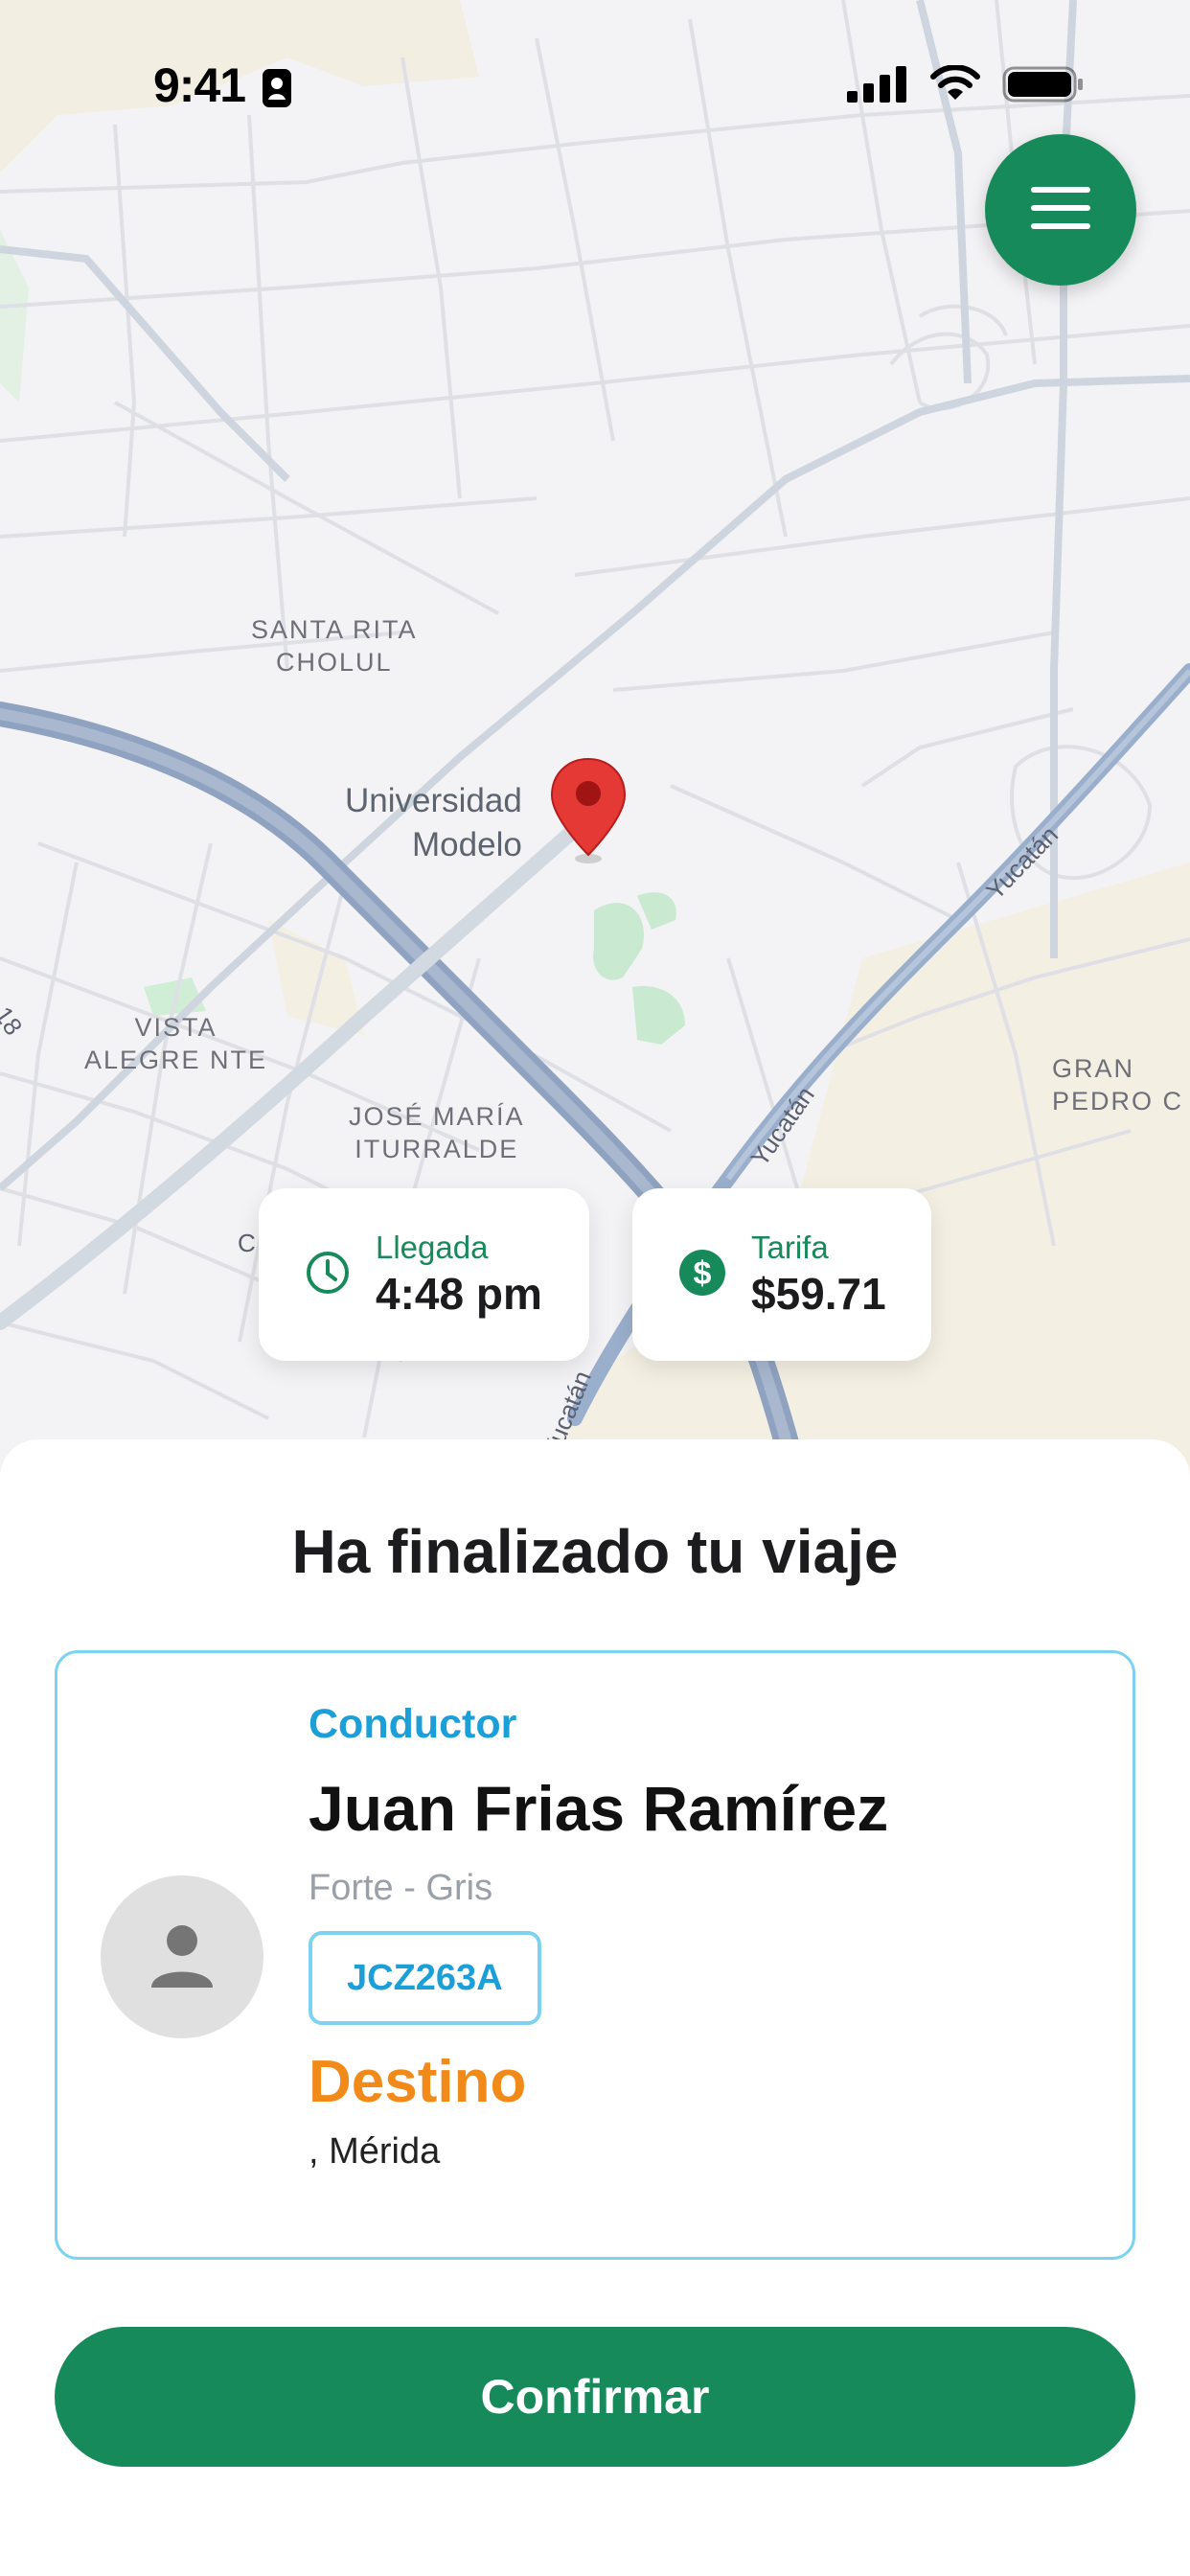 The image size is (1190, 2576). What do you see at coordinates (599, 1809) in the screenshot?
I see `driver-name: Juan Frias Ramírez` at bounding box center [599, 1809].